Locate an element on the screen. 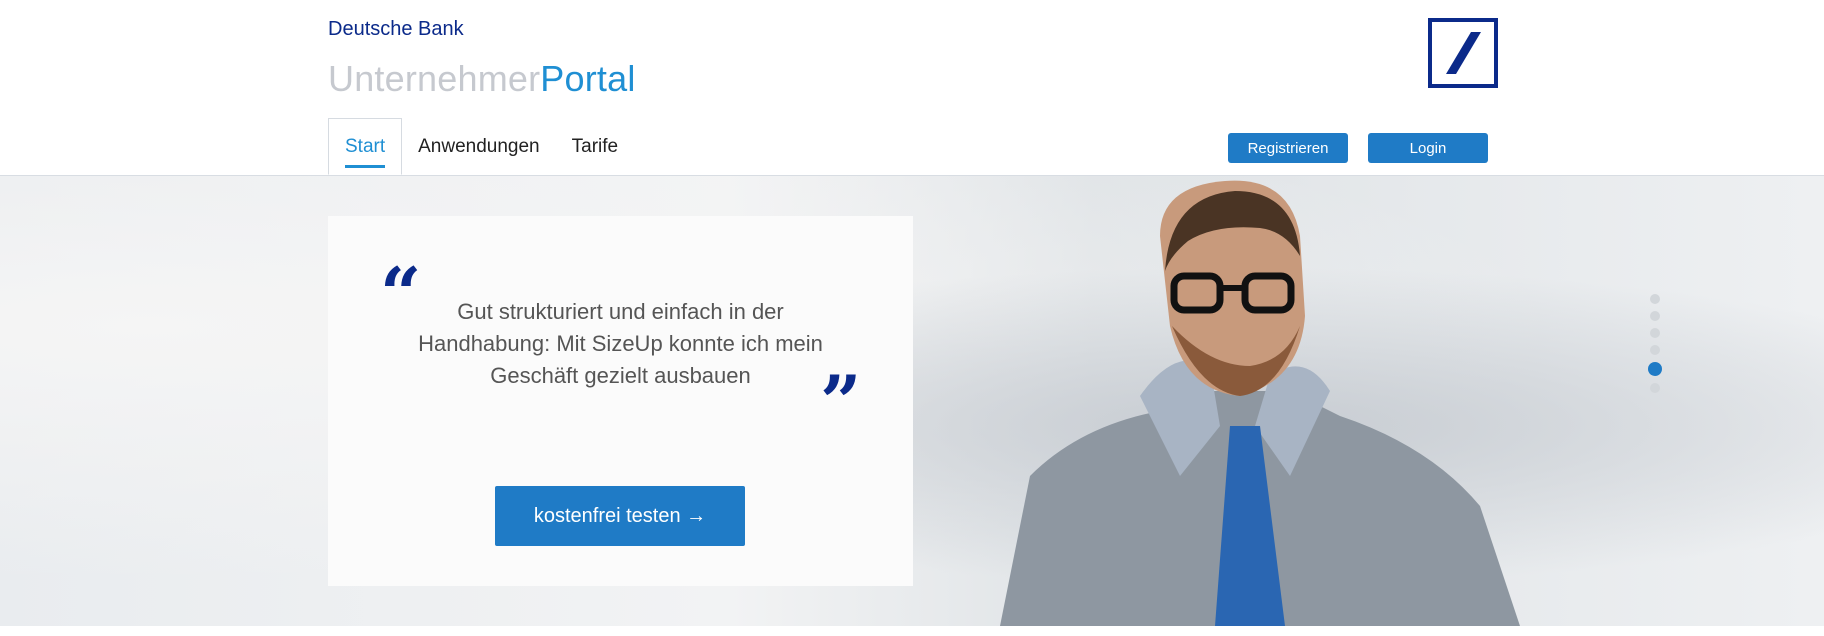 The image size is (1824, 636). try-free-button: kostenfrei testen → is located at coordinates (620, 516).